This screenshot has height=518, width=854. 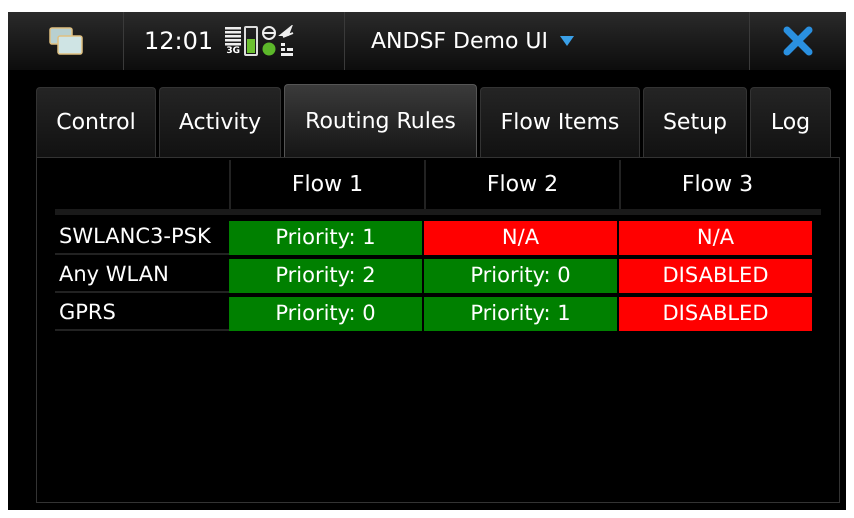 What do you see at coordinates (66, 41) in the screenshot?
I see `windows-icon` at bounding box center [66, 41].